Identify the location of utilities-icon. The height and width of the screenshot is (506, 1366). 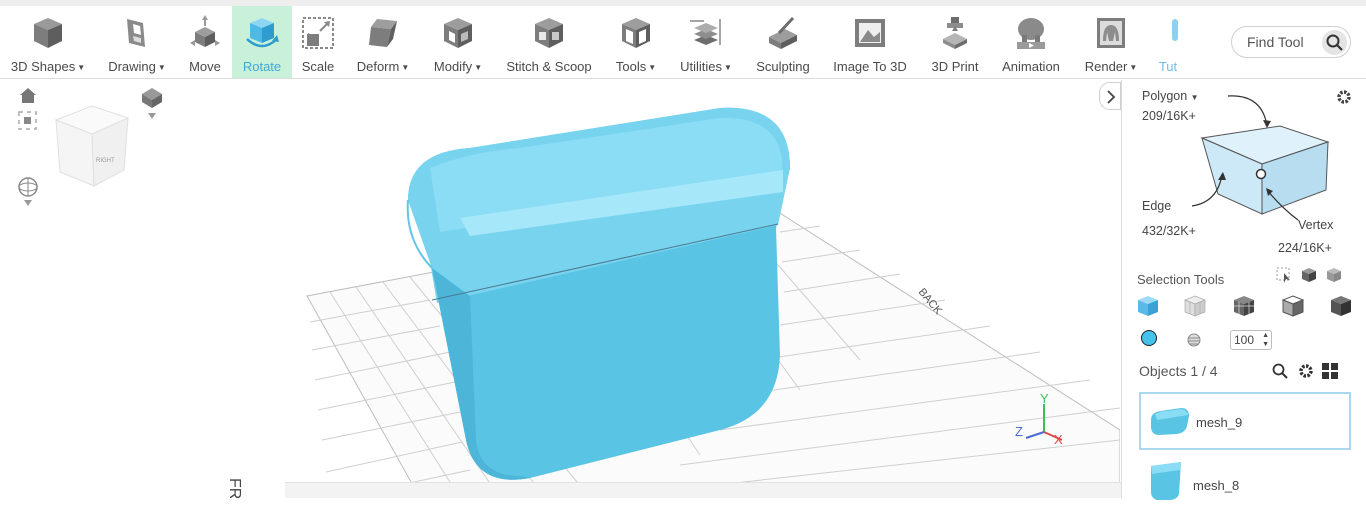
(706, 33).